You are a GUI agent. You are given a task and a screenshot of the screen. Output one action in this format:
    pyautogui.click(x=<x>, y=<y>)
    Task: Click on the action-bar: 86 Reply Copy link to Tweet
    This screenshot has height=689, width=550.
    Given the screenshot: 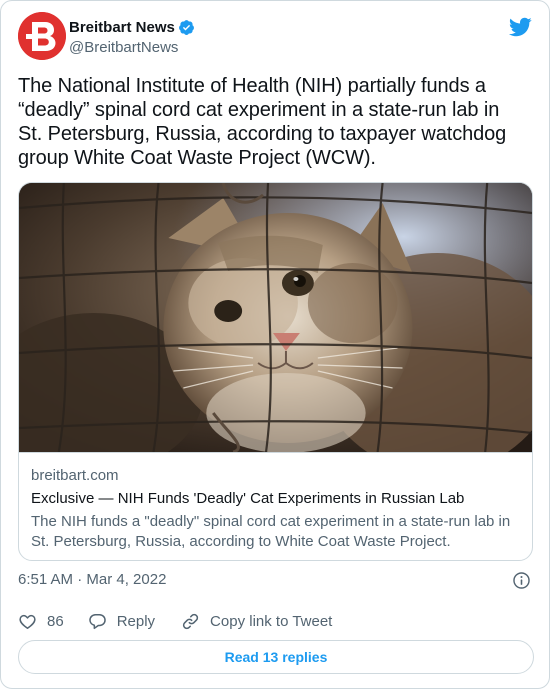 What is the action you would take?
    pyautogui.click(x=188, y=621)
    